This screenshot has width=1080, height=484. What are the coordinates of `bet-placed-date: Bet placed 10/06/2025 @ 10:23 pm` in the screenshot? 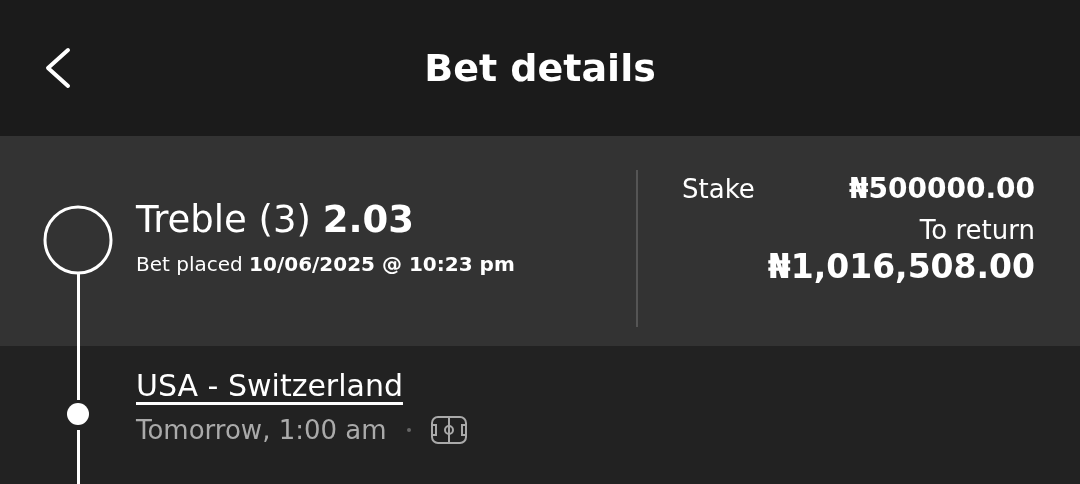 It's located at (326, 264).